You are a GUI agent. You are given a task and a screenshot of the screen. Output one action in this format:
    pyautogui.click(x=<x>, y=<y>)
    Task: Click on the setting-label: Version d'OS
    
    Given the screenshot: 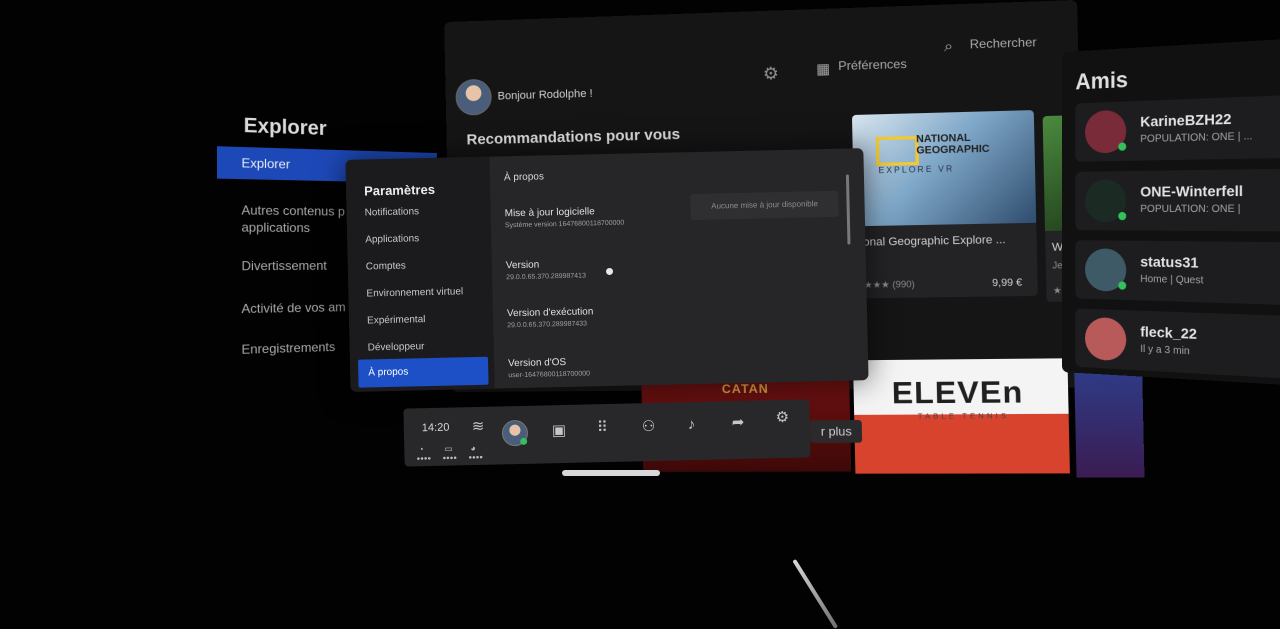 What is the action you would take?
    pyautogui.click(x=537, y=363)
    